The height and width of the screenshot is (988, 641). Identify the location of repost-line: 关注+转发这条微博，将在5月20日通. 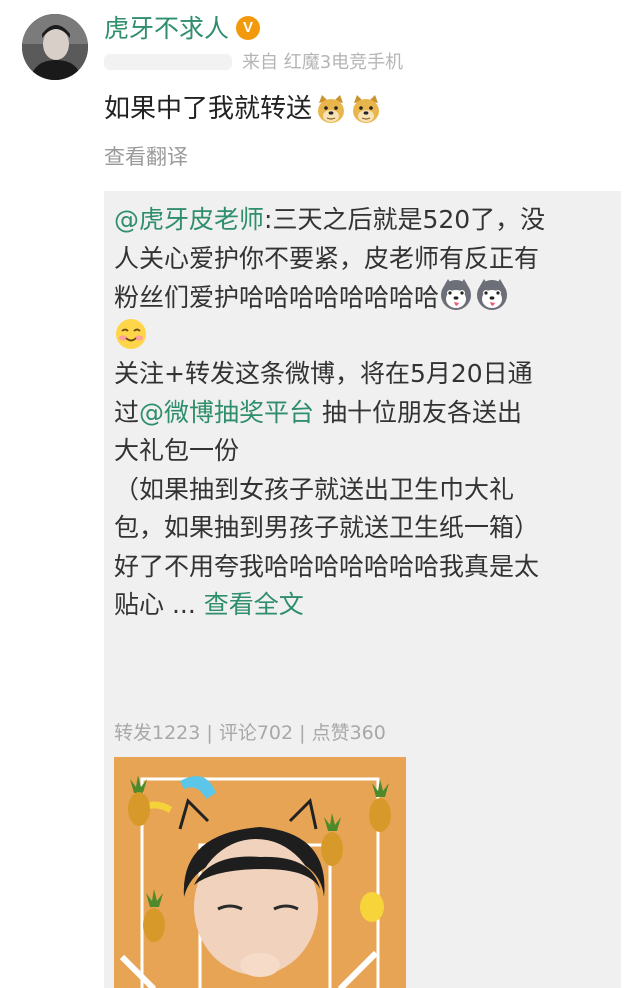
(323, 373).